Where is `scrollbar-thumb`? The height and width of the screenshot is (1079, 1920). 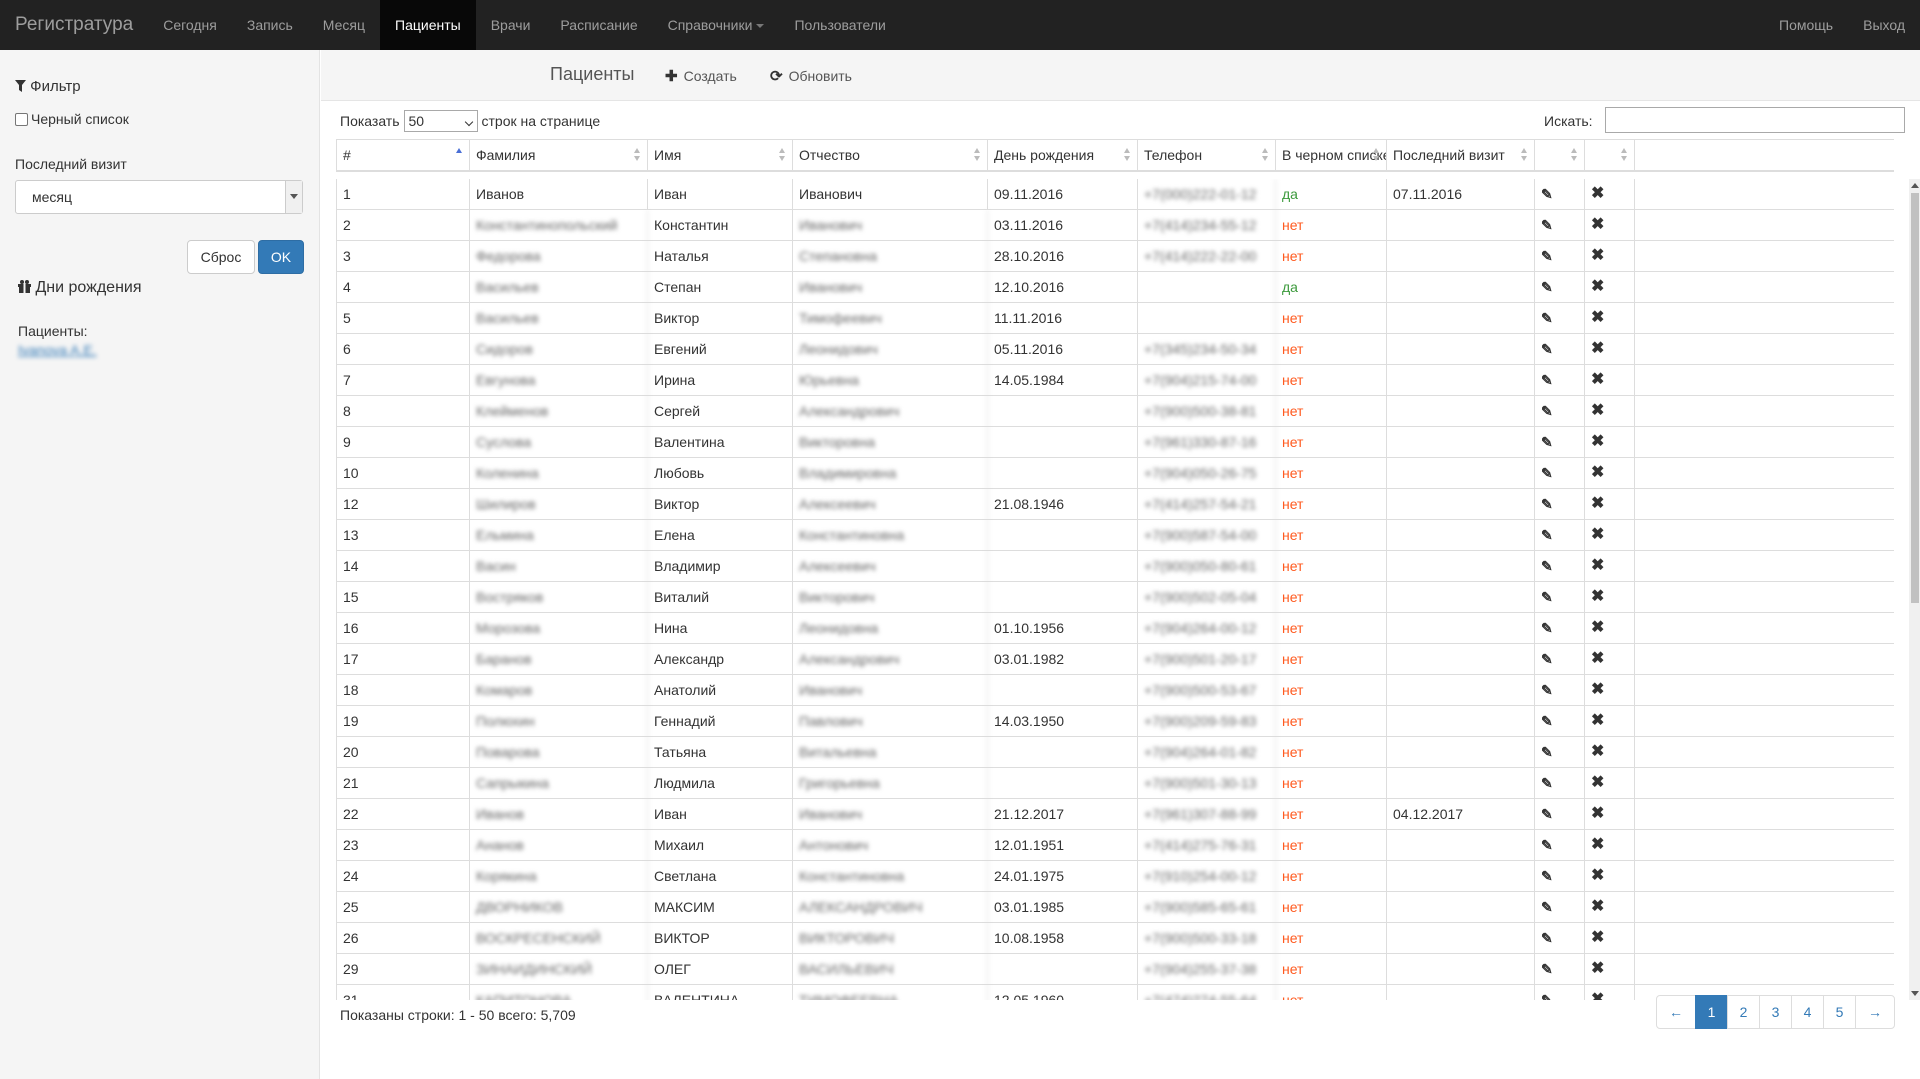
scrollbar-thumb is located at coordinates (1915, 398).